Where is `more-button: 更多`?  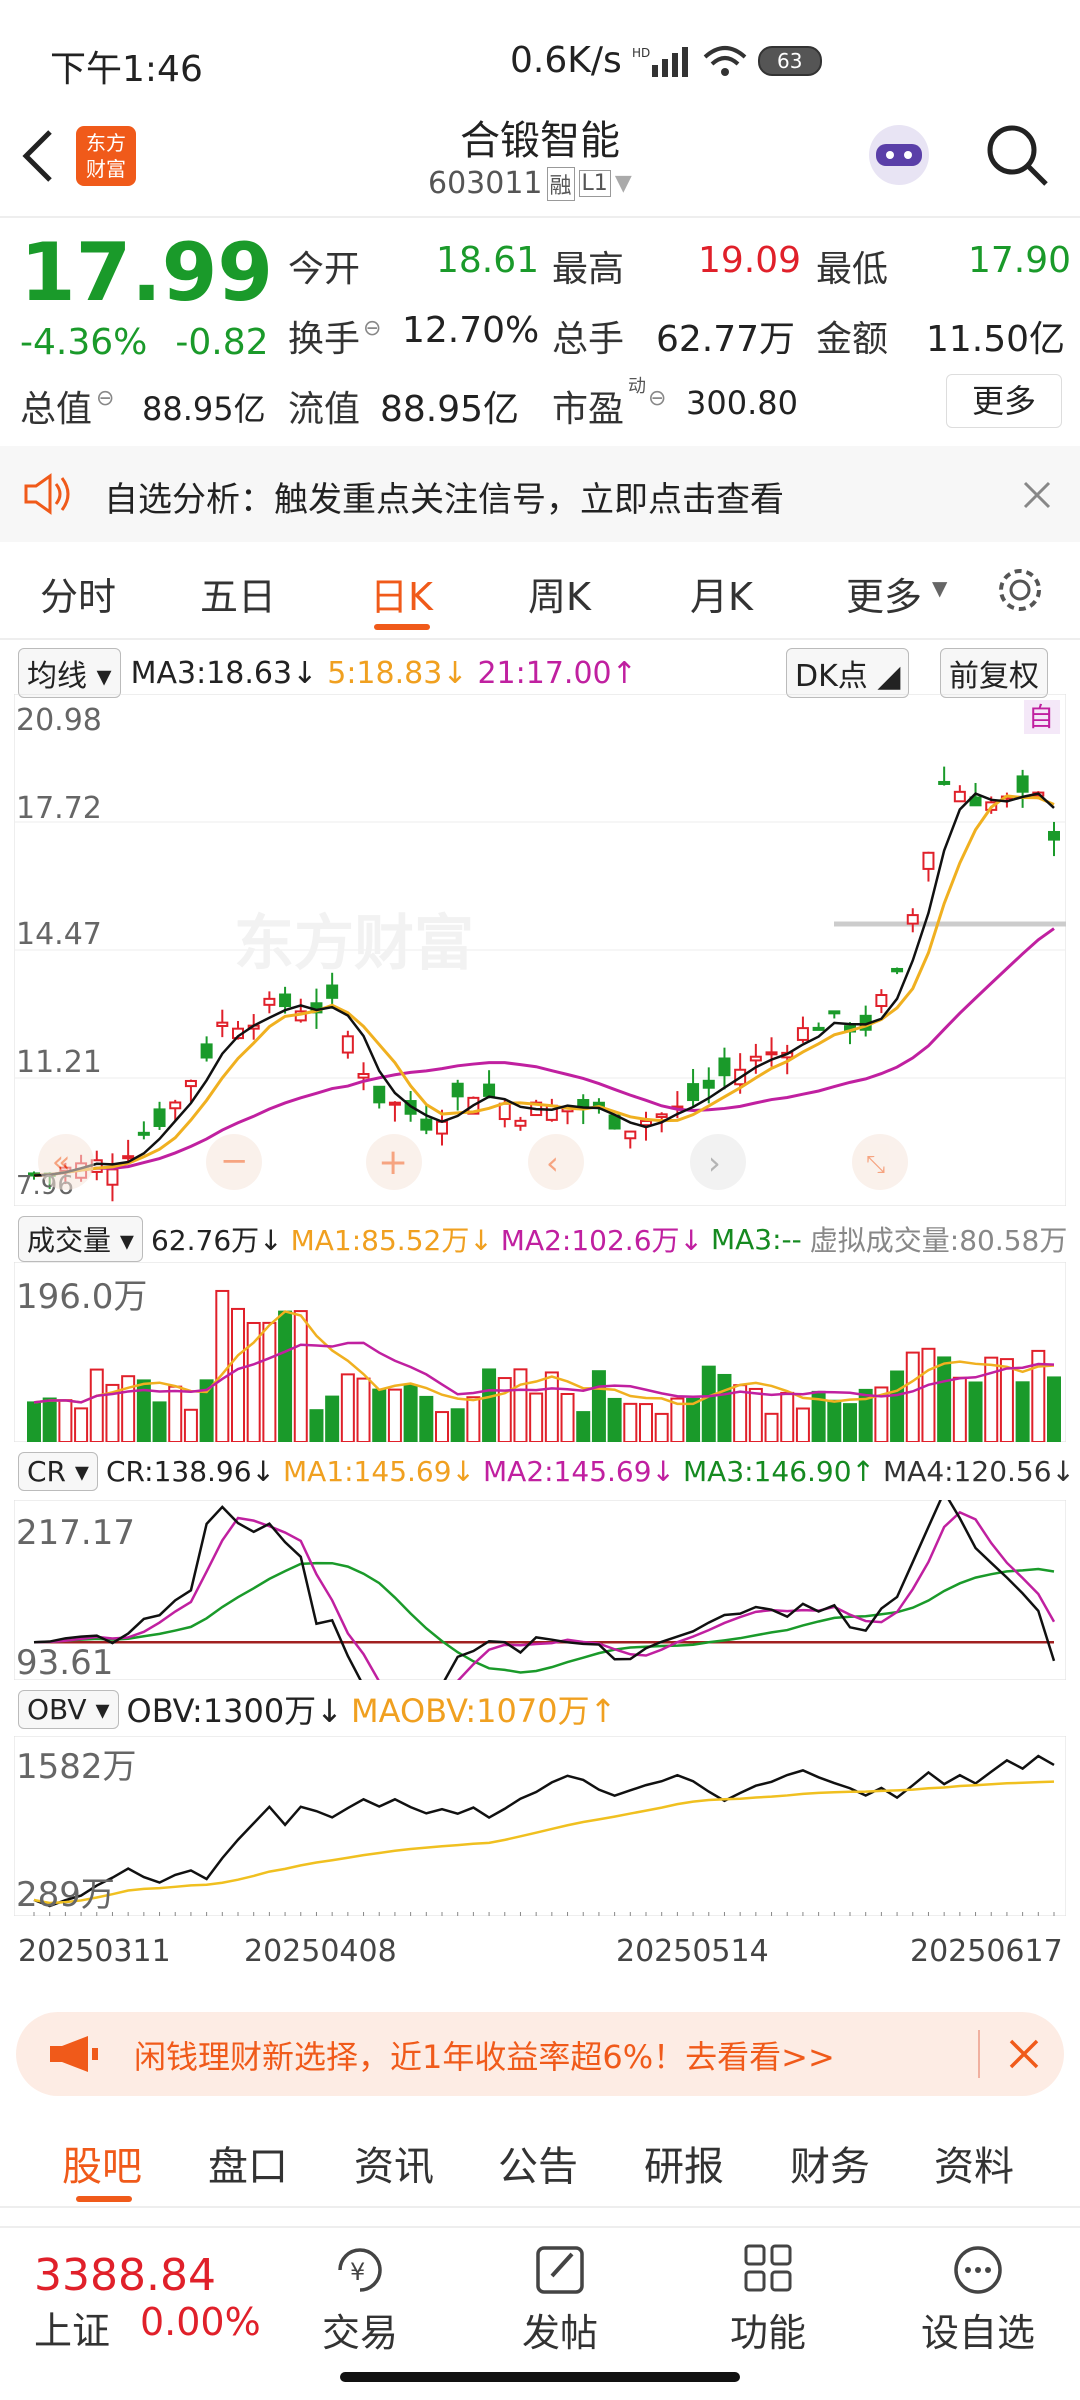 more-button: 更多 is located at coordinates (1004, 401).